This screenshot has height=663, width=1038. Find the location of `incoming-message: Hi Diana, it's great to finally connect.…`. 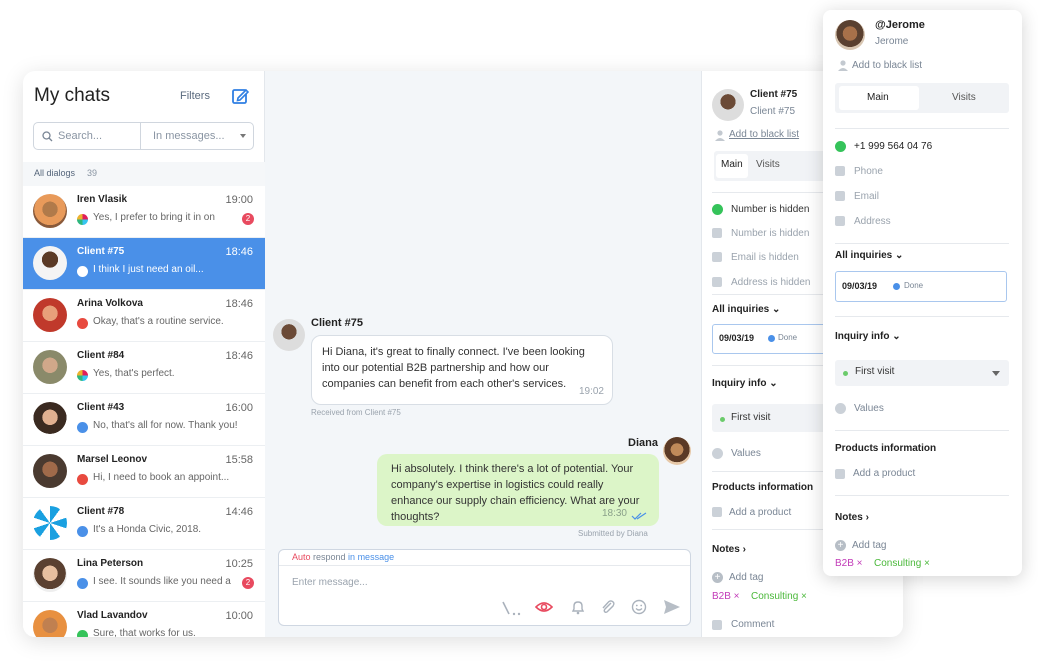

incoming-message: Hi Diana, it's great to finally connect.… is located at coordinates (462, 370).